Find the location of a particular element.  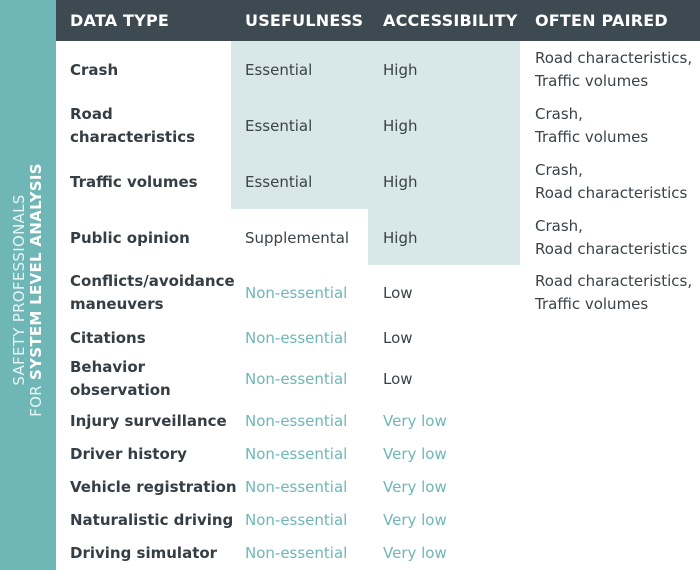

often-paired-cell: Crash, Traffic volumes is located at coordinates (592, 125).